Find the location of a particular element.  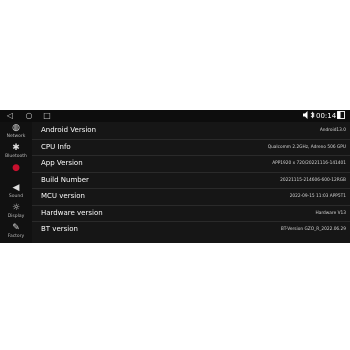

bluetooth-icon is located at coordinates (312, 116).